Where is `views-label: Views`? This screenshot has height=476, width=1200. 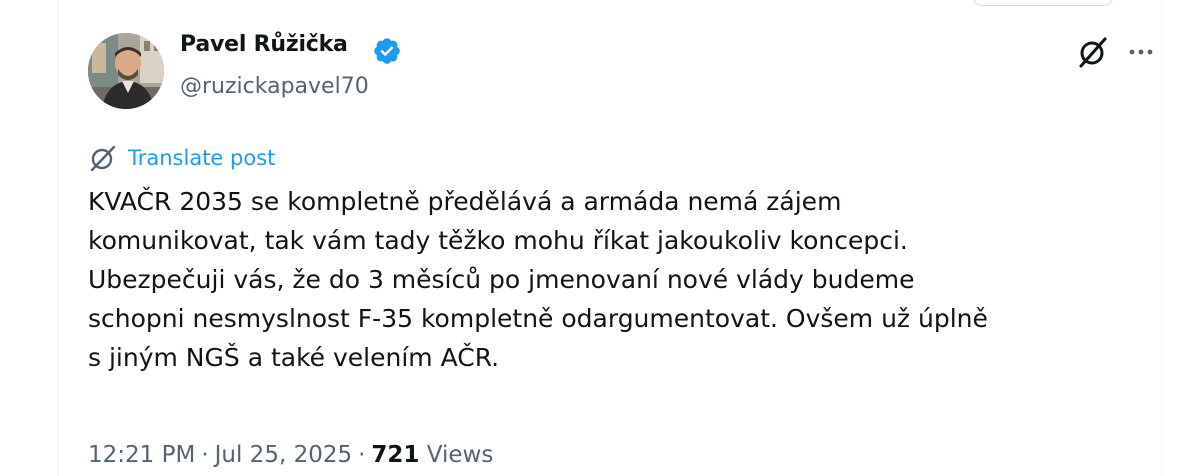
views-label: Views is located at coordinates (460, 455).